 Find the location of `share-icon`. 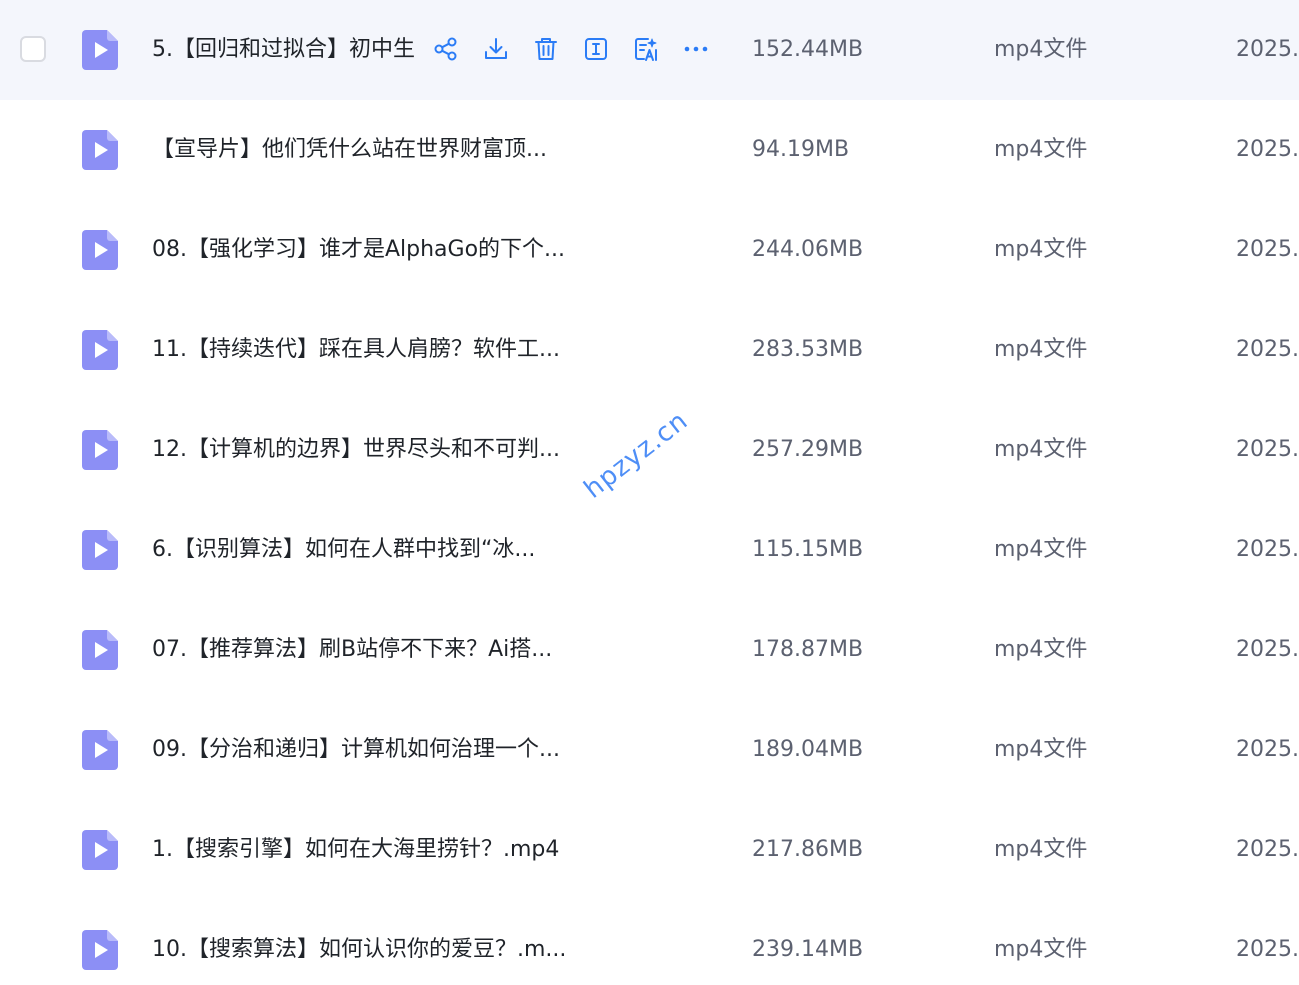

share-icon is located at coordinates (446, 49).